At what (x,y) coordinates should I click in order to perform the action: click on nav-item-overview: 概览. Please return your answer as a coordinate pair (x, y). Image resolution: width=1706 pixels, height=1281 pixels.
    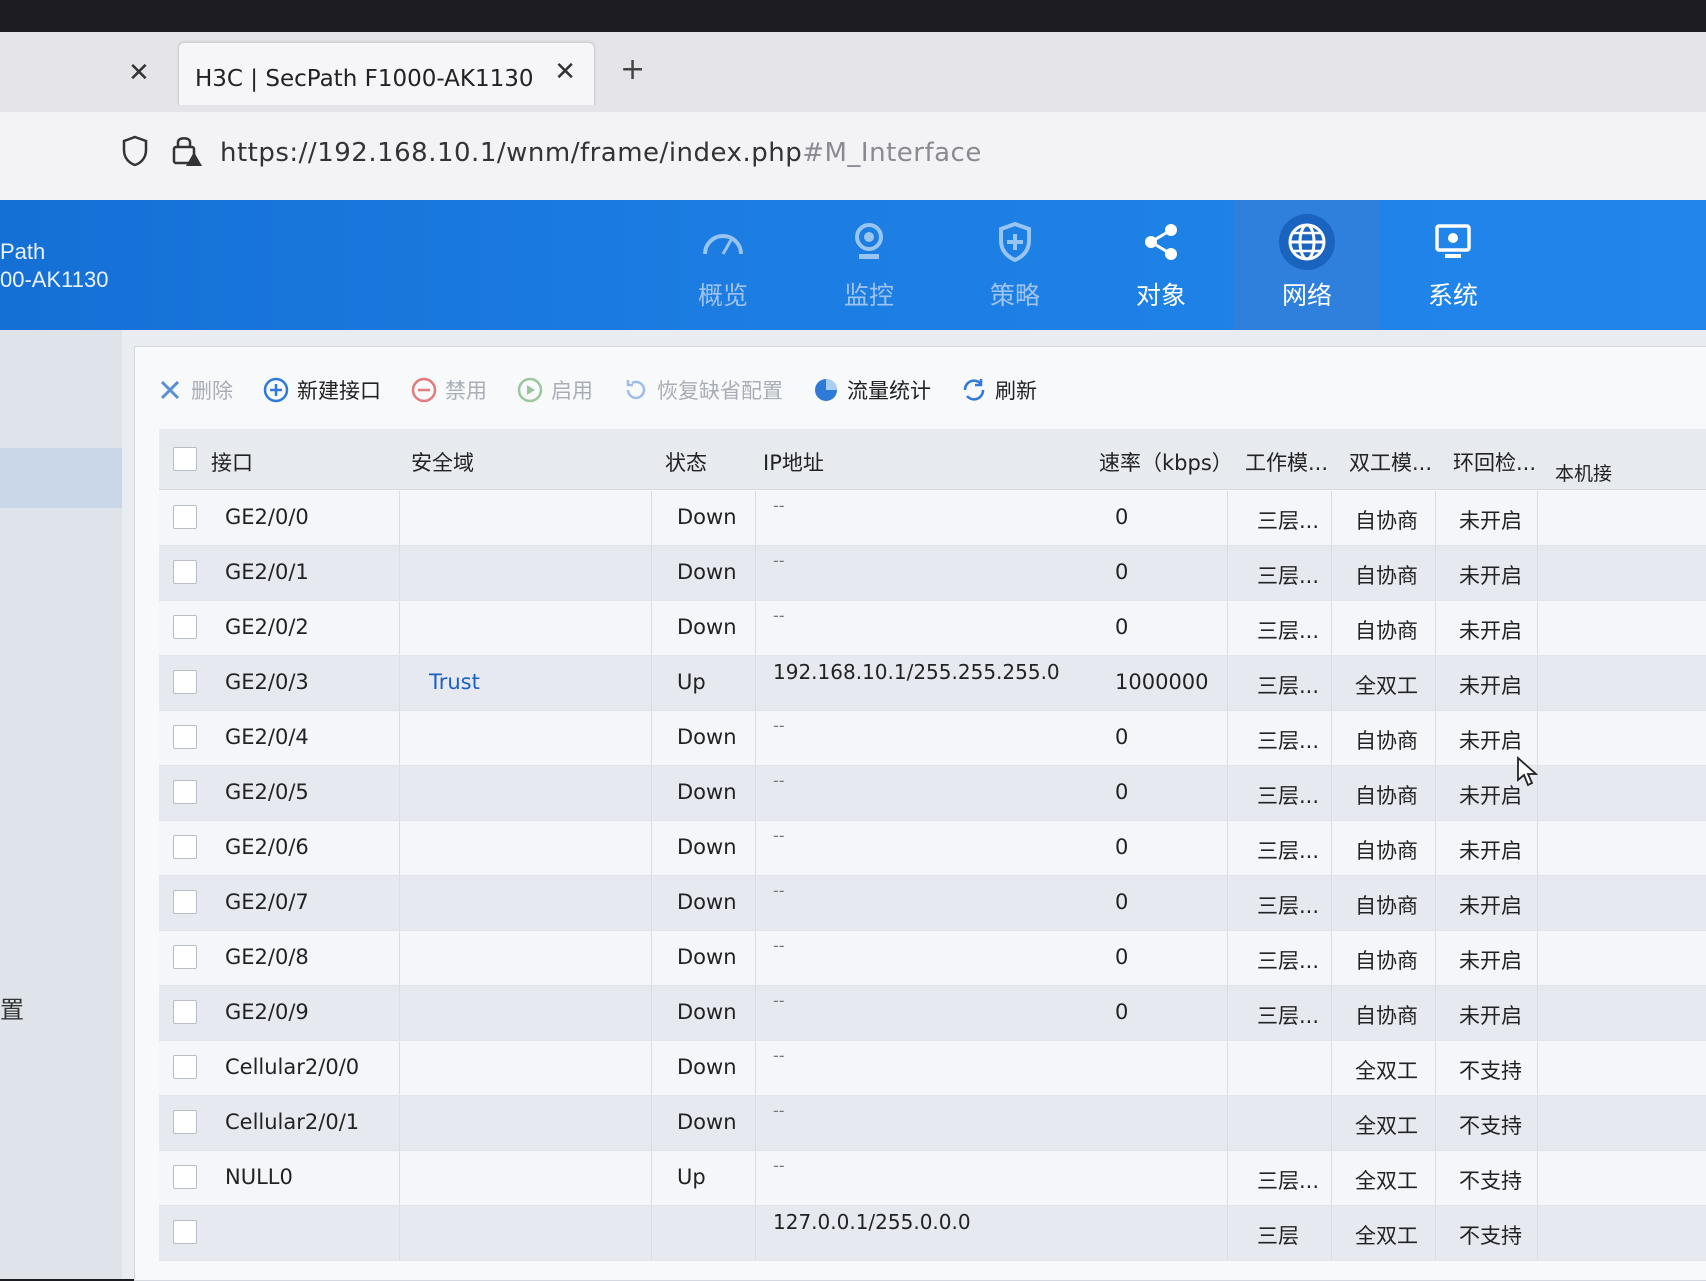
    Looking at the image, I should click on (723, 265).